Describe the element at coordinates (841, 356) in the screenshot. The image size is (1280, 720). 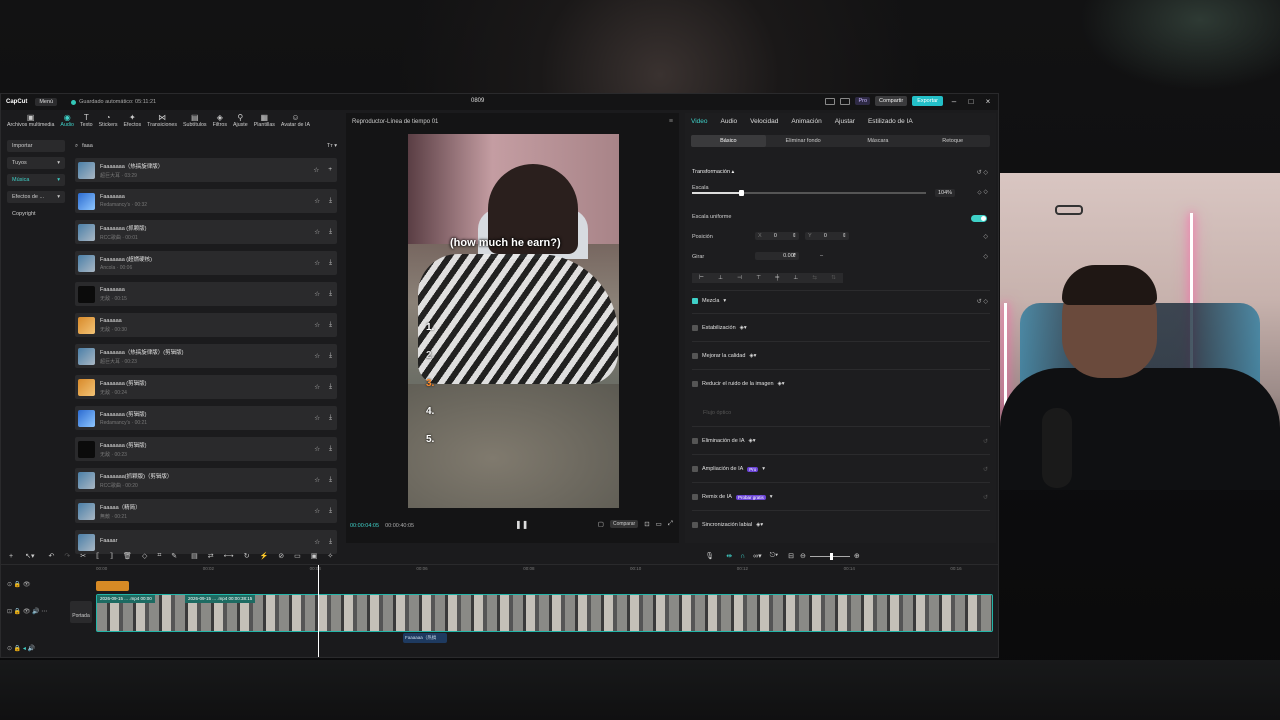
I see `enhance-section: Mejorar la calidad ◈▾` at that location.